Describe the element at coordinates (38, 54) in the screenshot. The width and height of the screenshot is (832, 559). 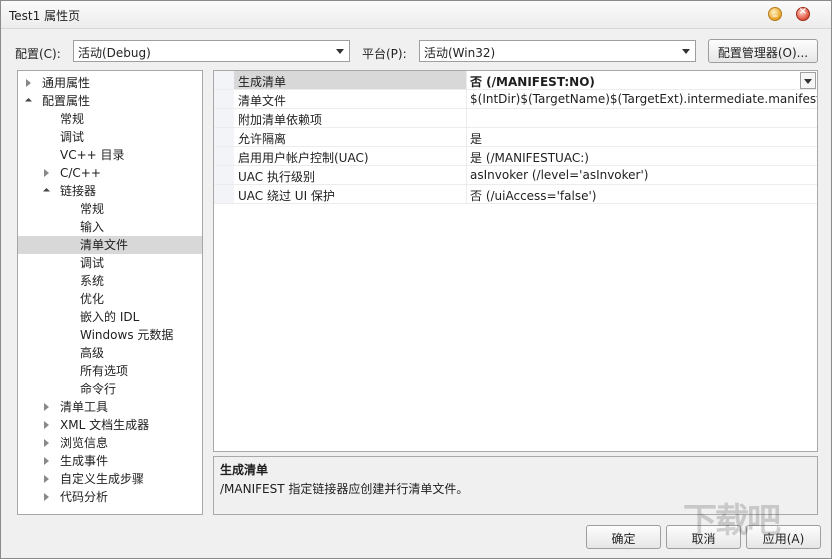
I see `config-label: 配置(C):` at that location.